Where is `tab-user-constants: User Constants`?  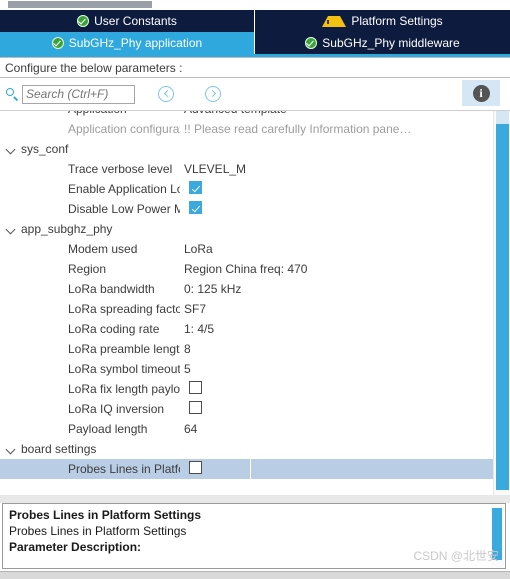
tab-user-constants: User Constants is located at coordinates (127, 21).